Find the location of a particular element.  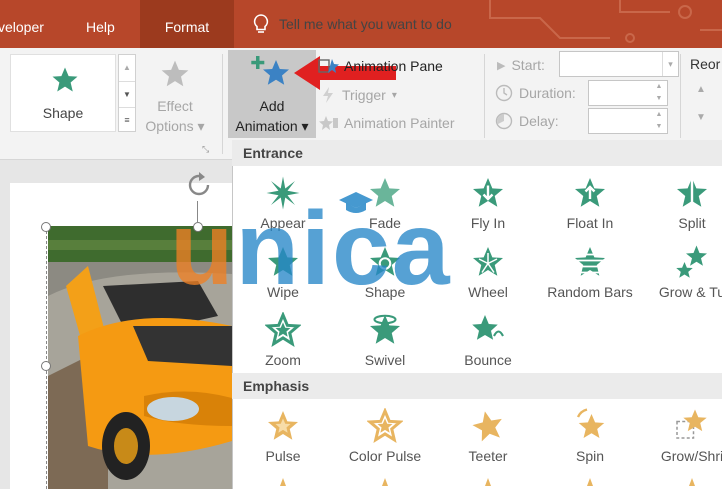

trigger-icon is located at coordinates (328, 95).